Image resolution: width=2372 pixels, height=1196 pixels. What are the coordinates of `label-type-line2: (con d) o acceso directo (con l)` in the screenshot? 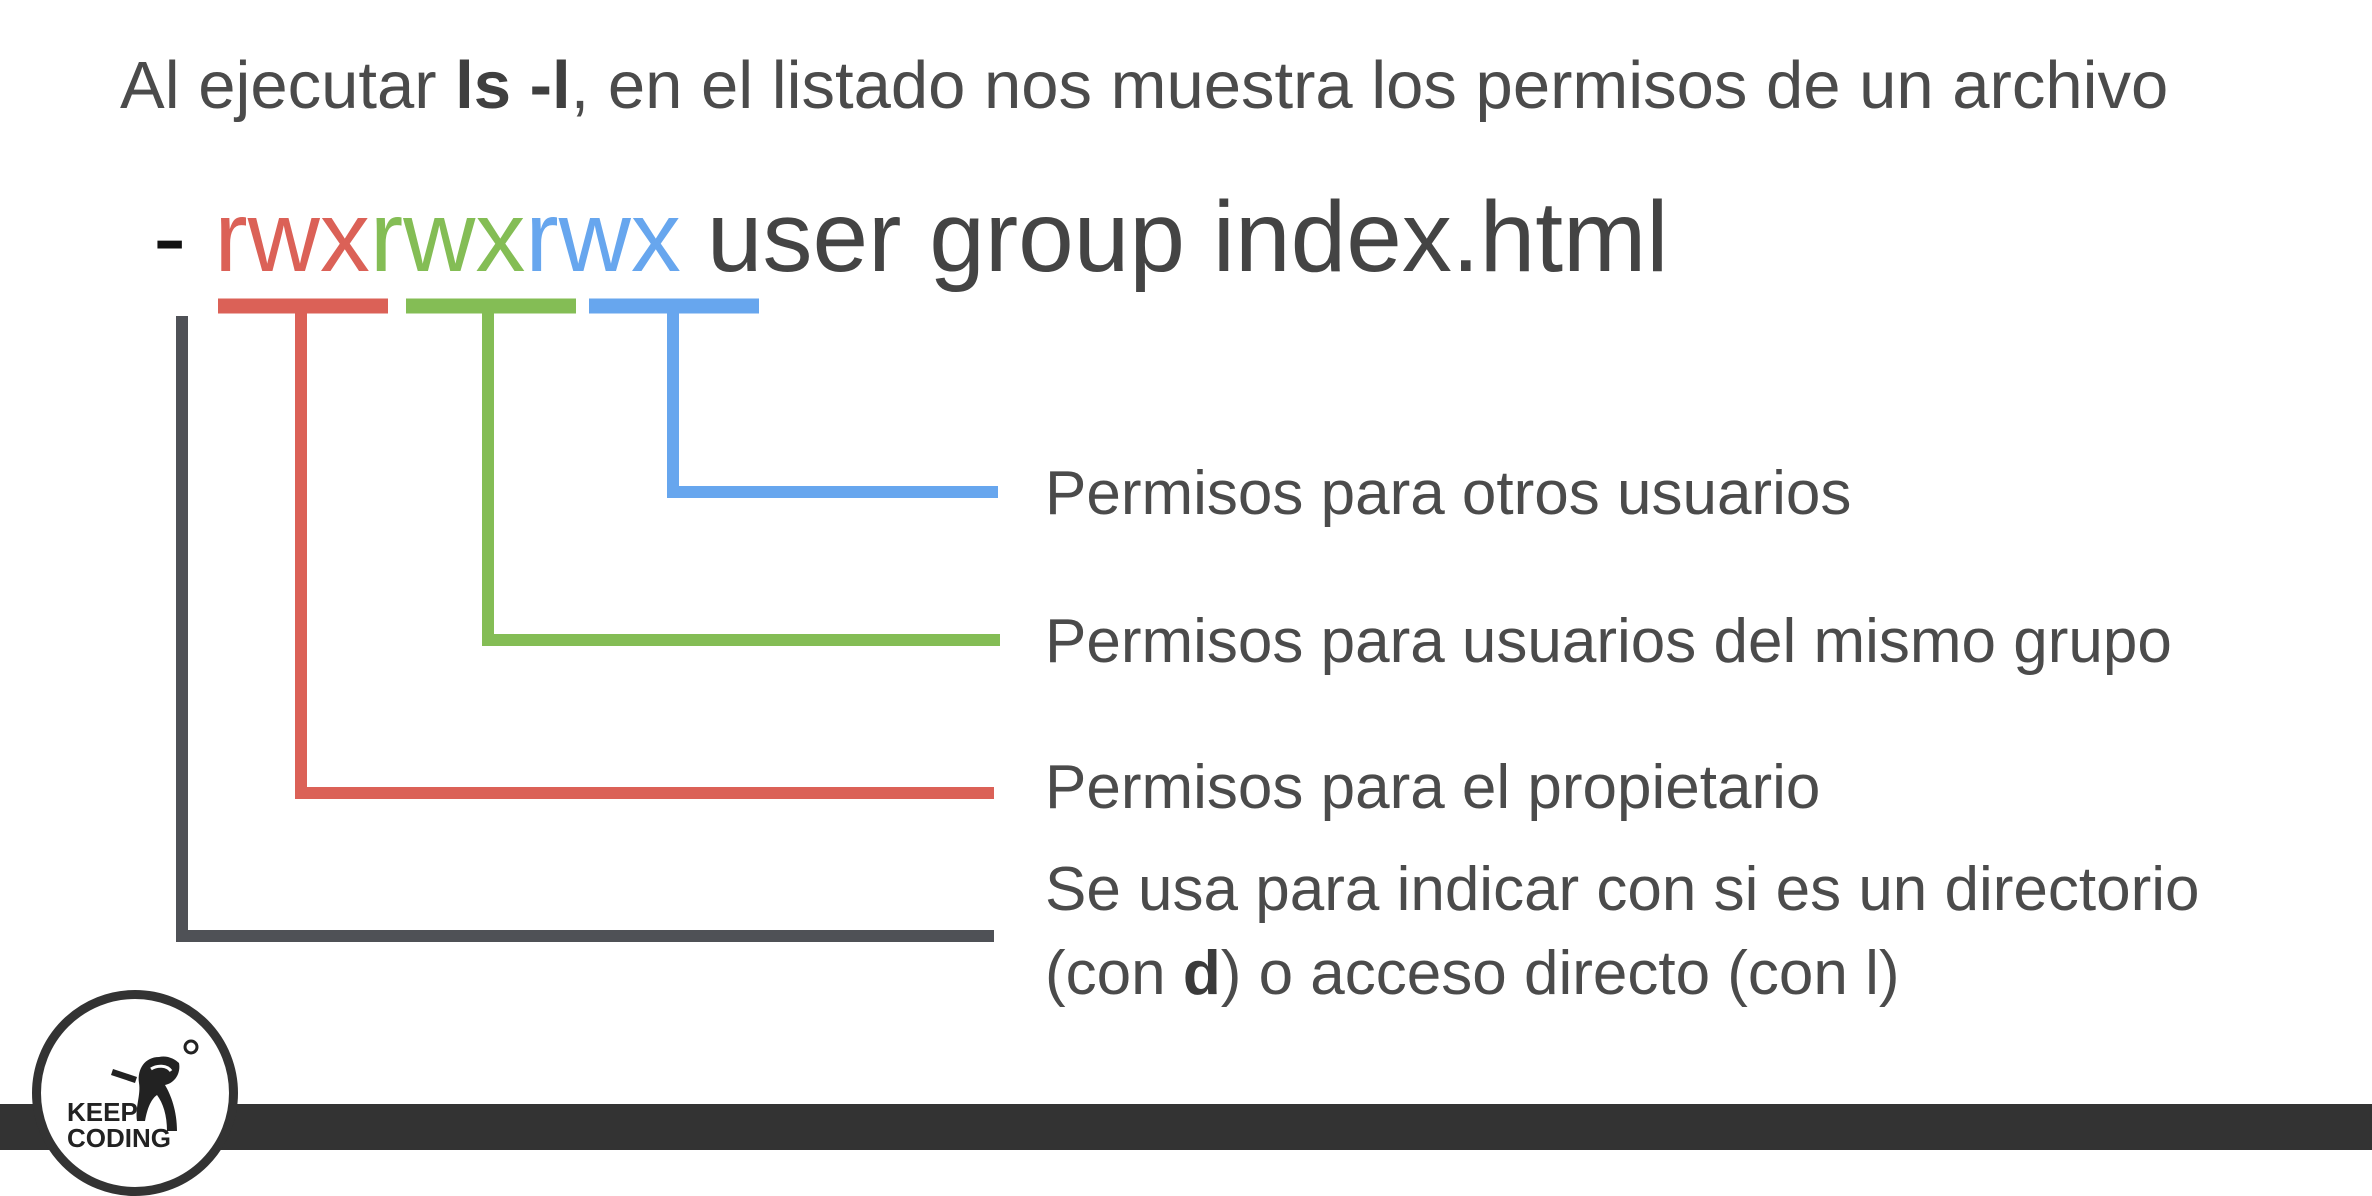 It's located at (1472, 974).